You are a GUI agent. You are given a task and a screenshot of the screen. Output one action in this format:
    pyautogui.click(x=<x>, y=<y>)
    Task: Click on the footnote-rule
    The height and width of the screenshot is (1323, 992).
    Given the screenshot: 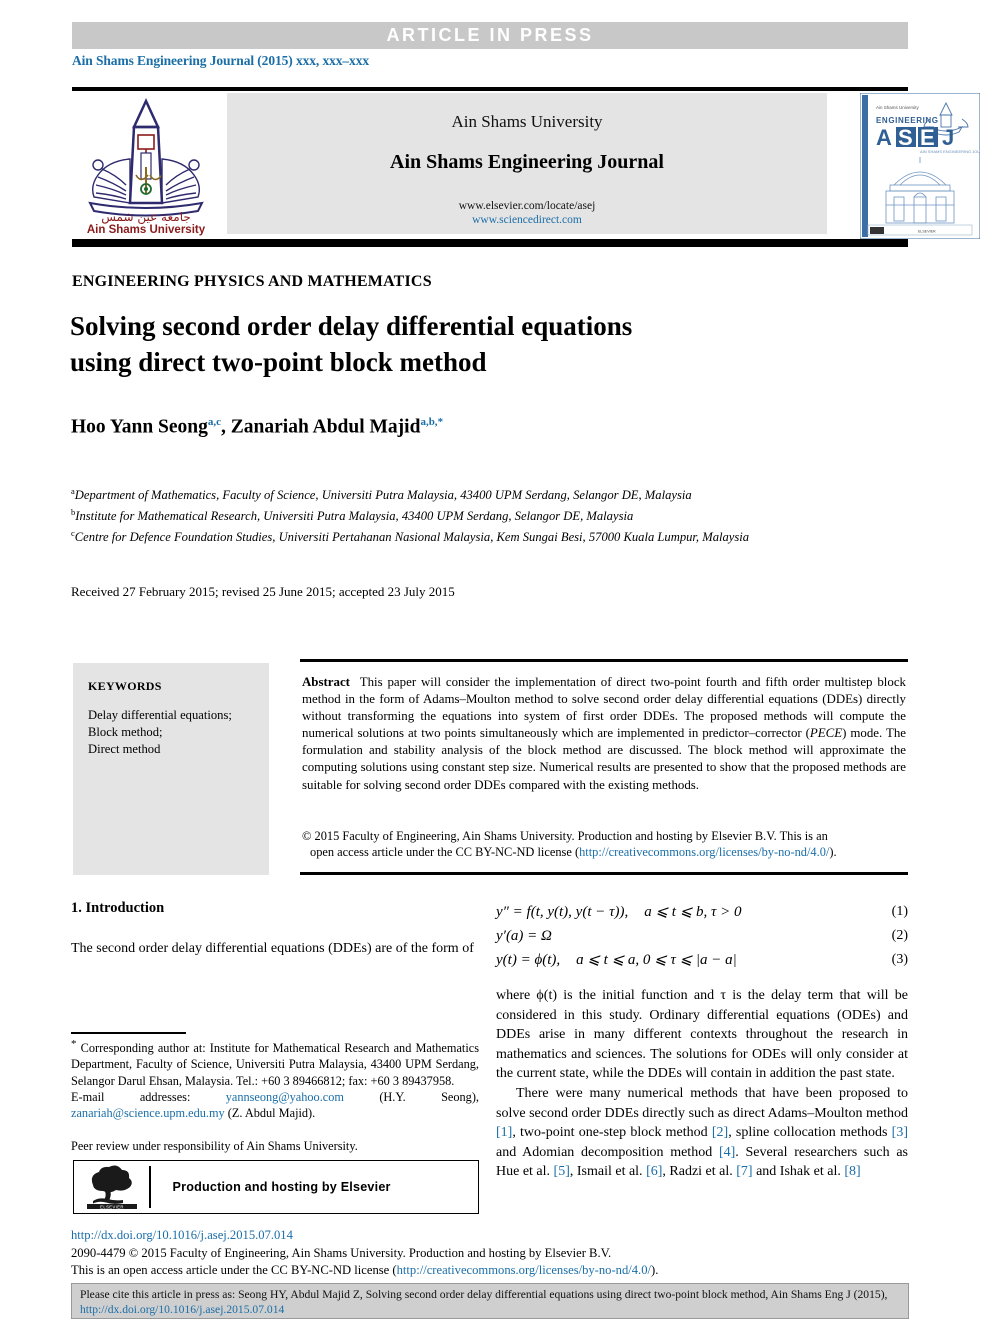 What is the action you would take?
    pyautogui.click(x=128, y=1033)
    